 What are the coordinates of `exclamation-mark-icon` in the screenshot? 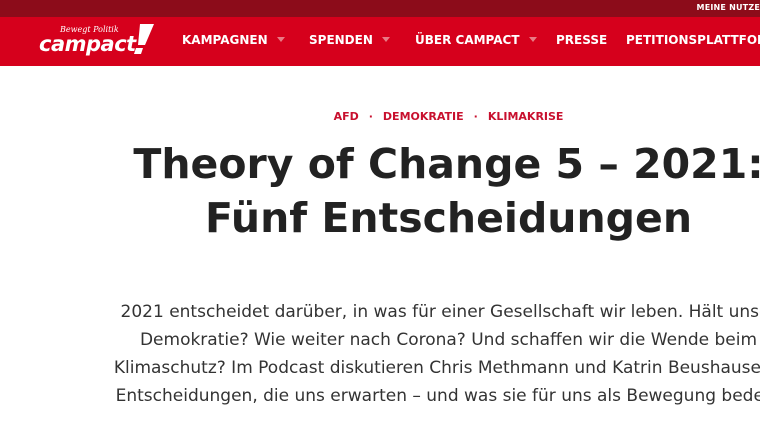 It's located at (144, 39).